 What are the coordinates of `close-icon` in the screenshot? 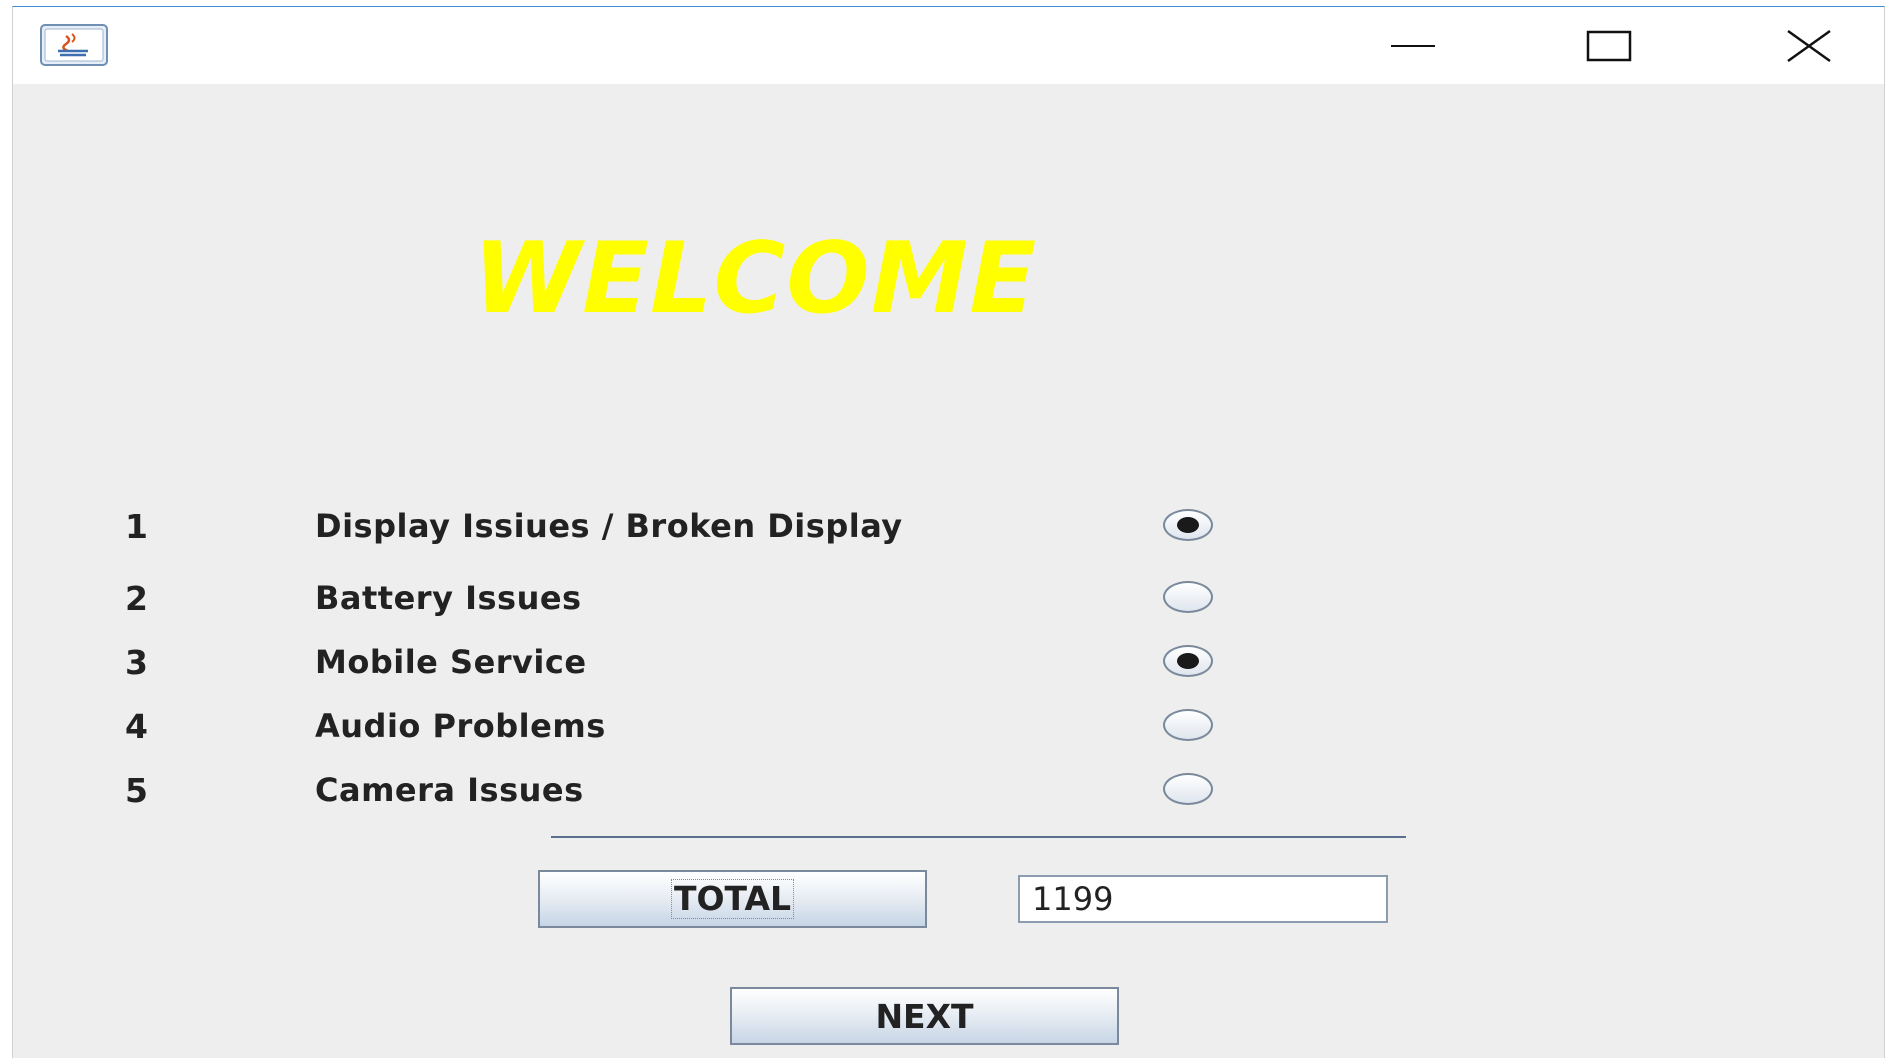 It's located at (1809, 45).